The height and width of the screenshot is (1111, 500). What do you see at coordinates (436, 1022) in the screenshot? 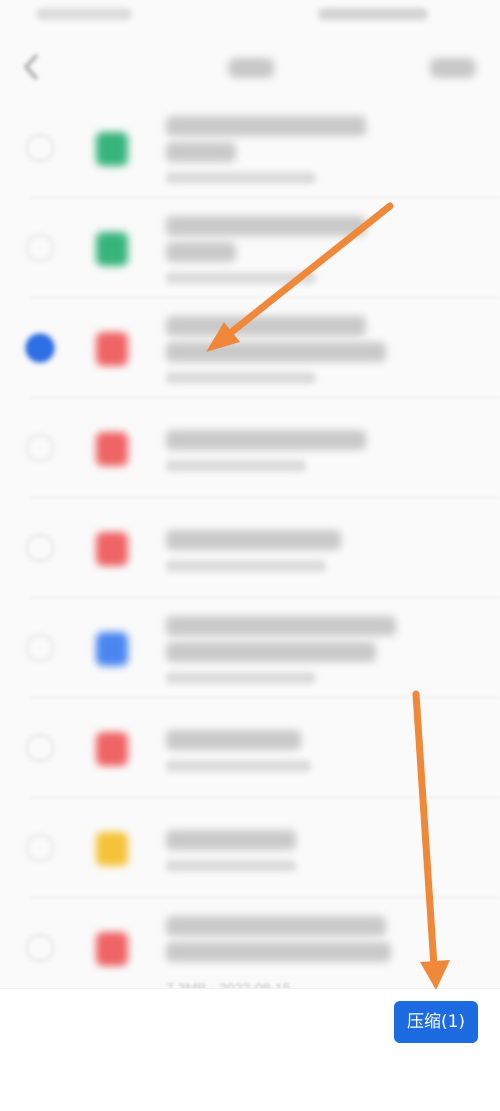
I see `compress-button: 压缩(1)` at bounding box center [436, 1022].